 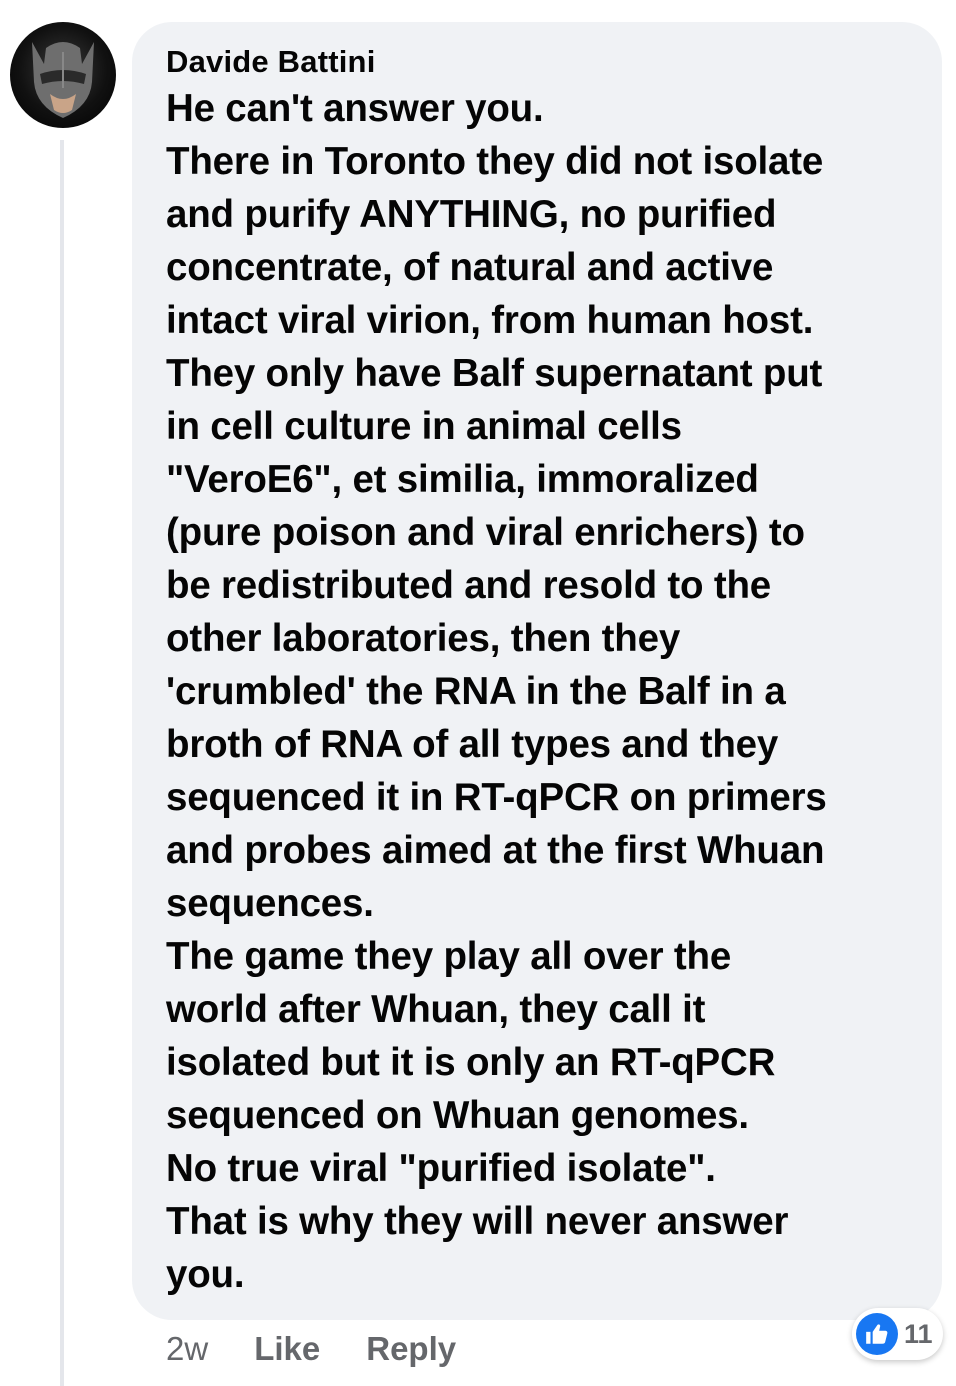 I want to click on avatar, so click(x=63, y=75).